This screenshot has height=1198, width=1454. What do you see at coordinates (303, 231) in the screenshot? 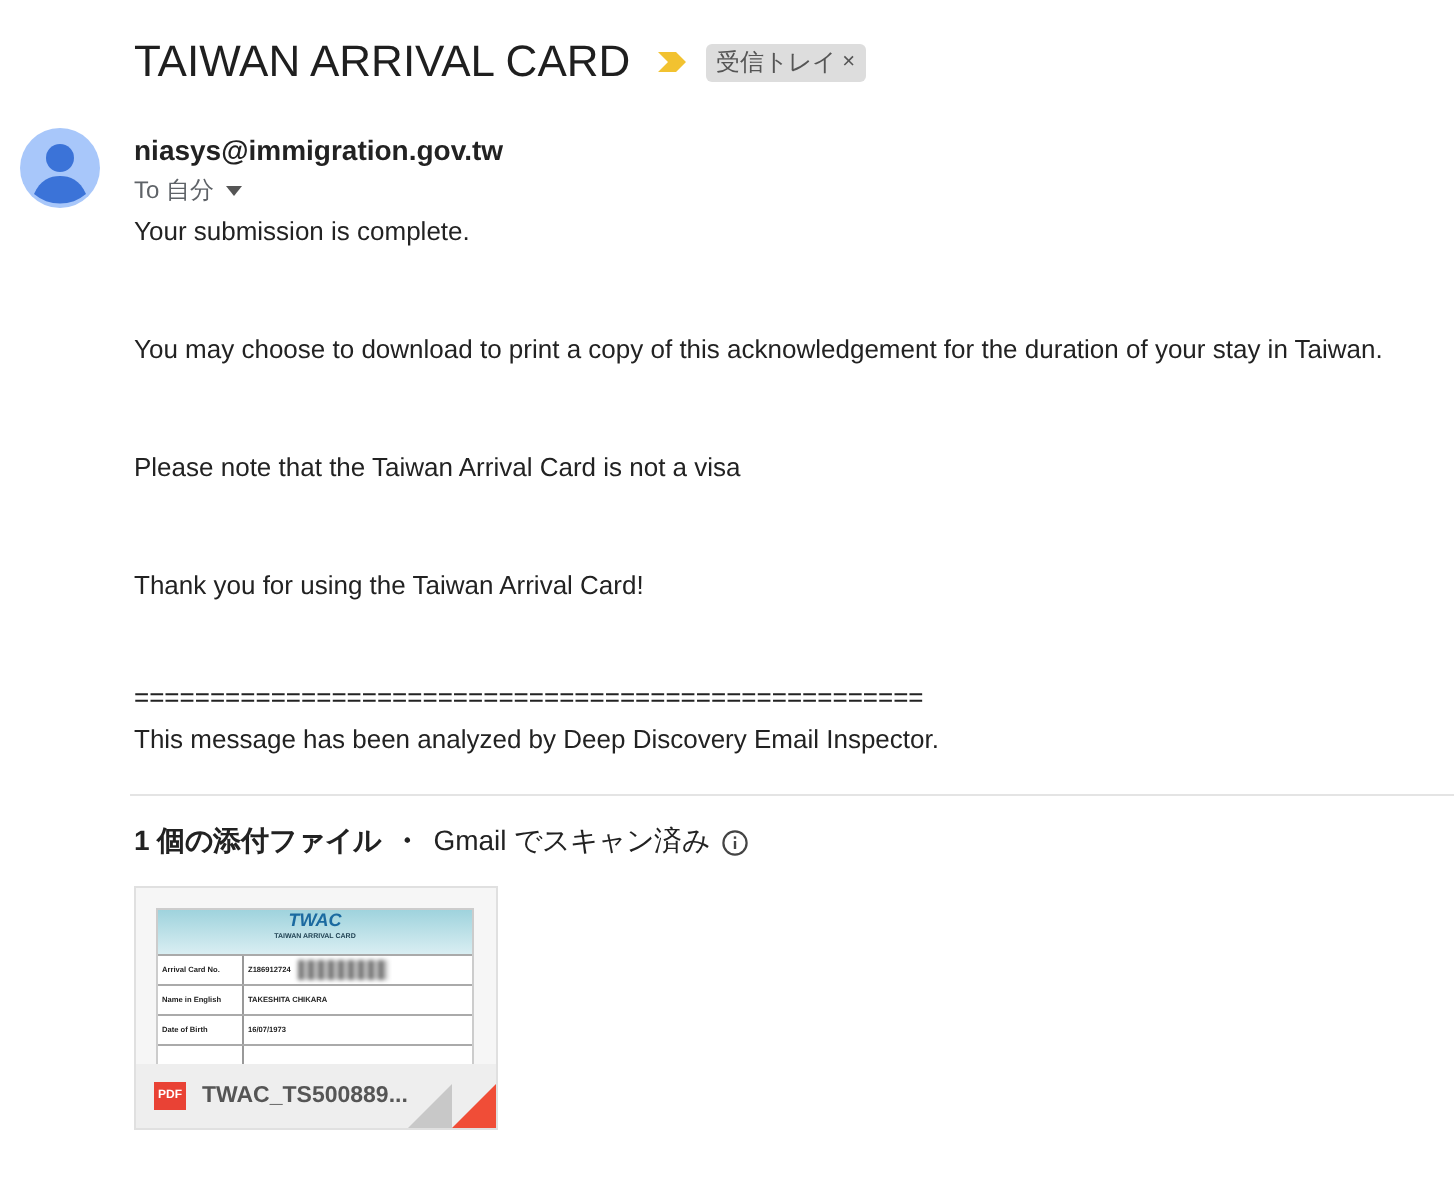
I see `message-paragraph: Your submission is complete.` at bounding box center [303, 231].